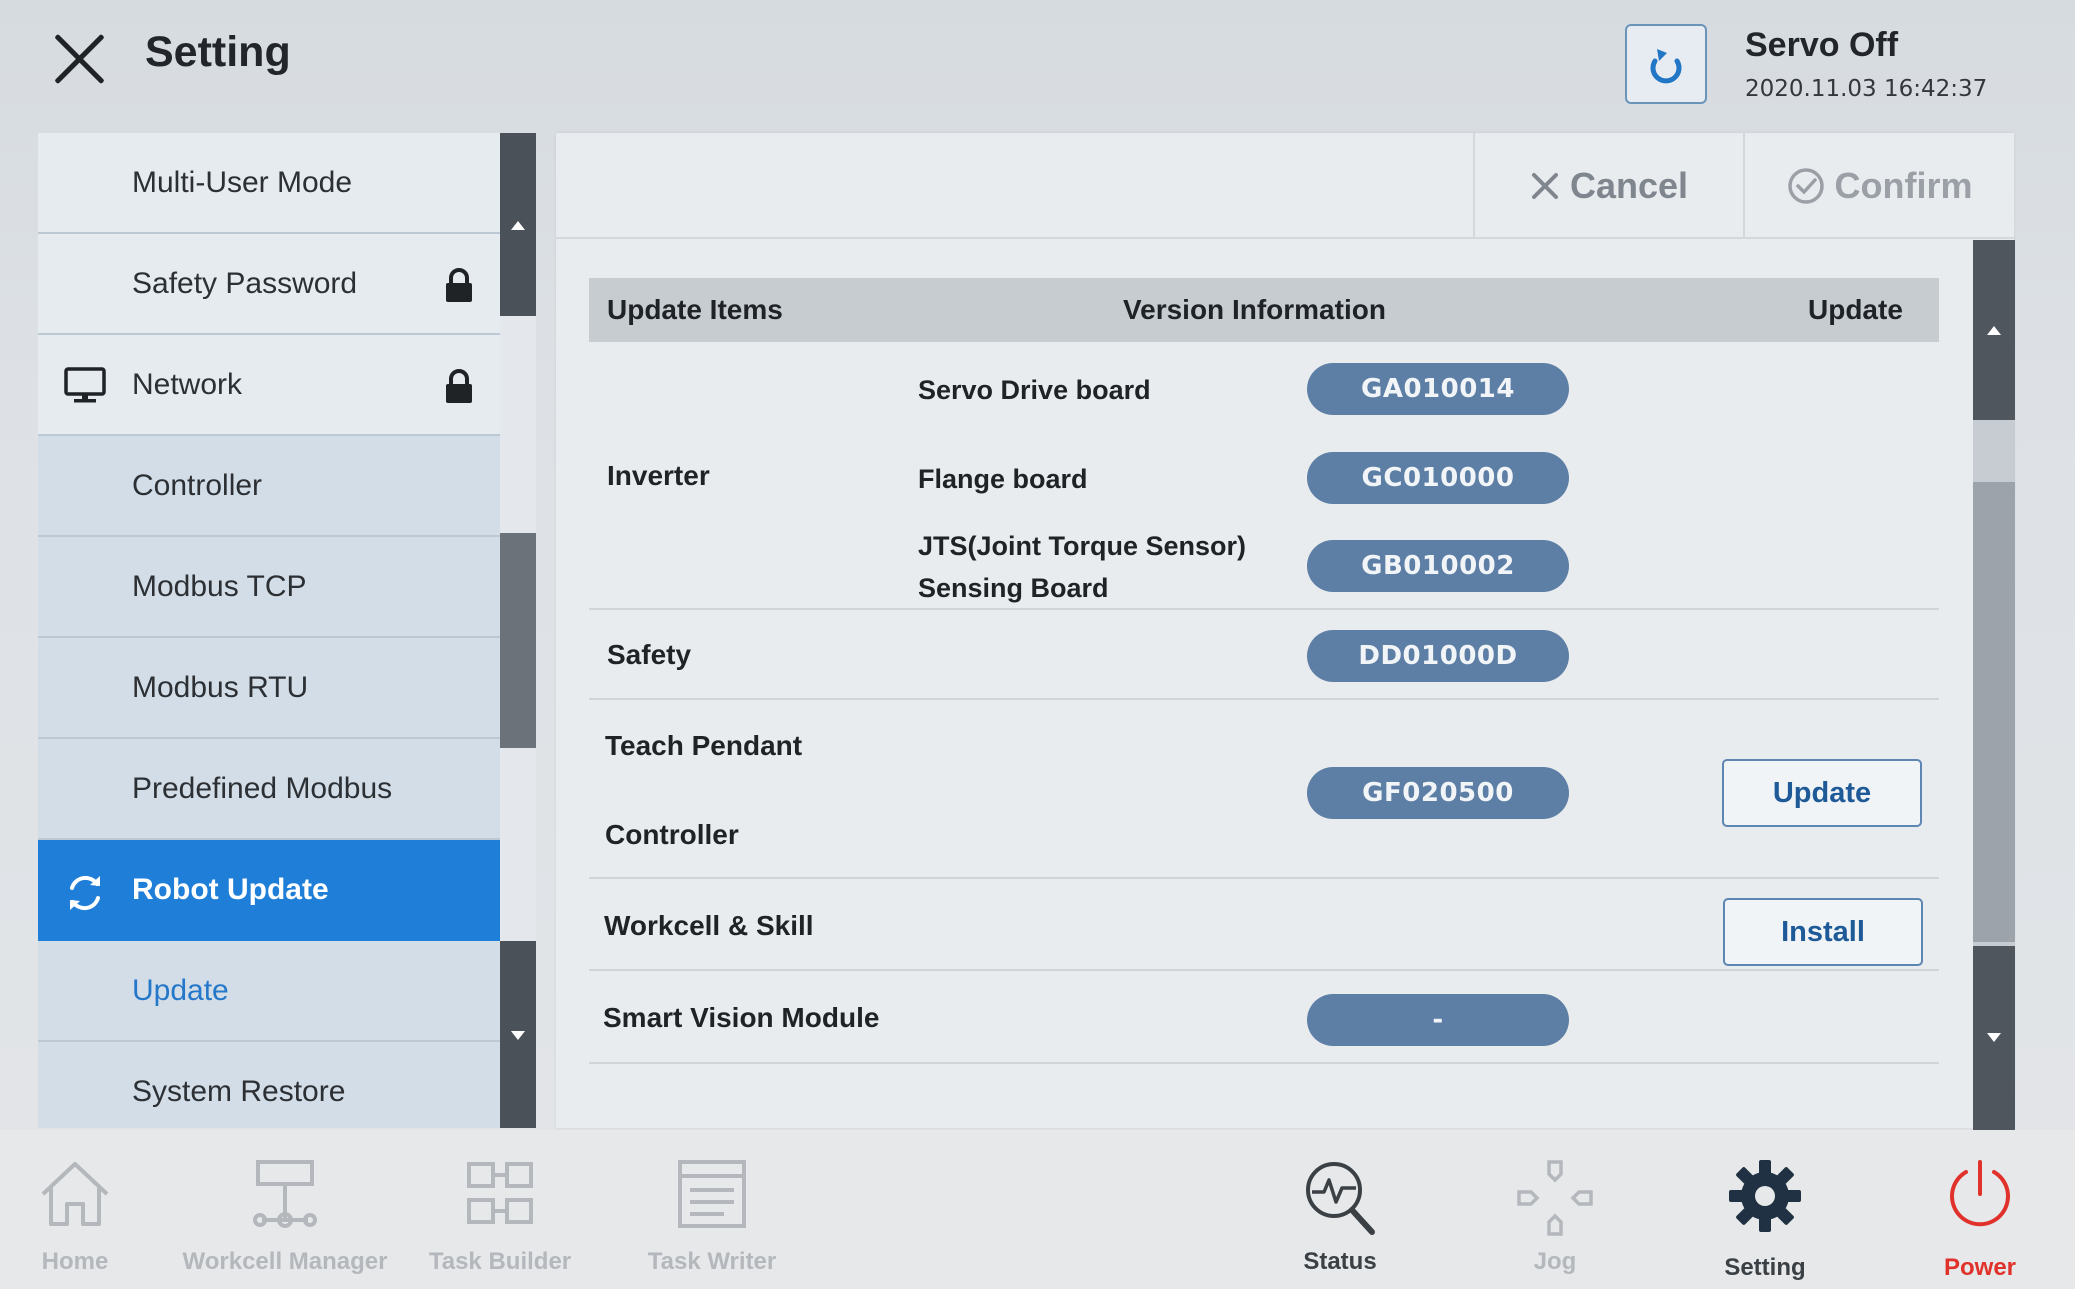  I want to click on sidebar-item-robot-update: Robot Update, so click(269, 890).